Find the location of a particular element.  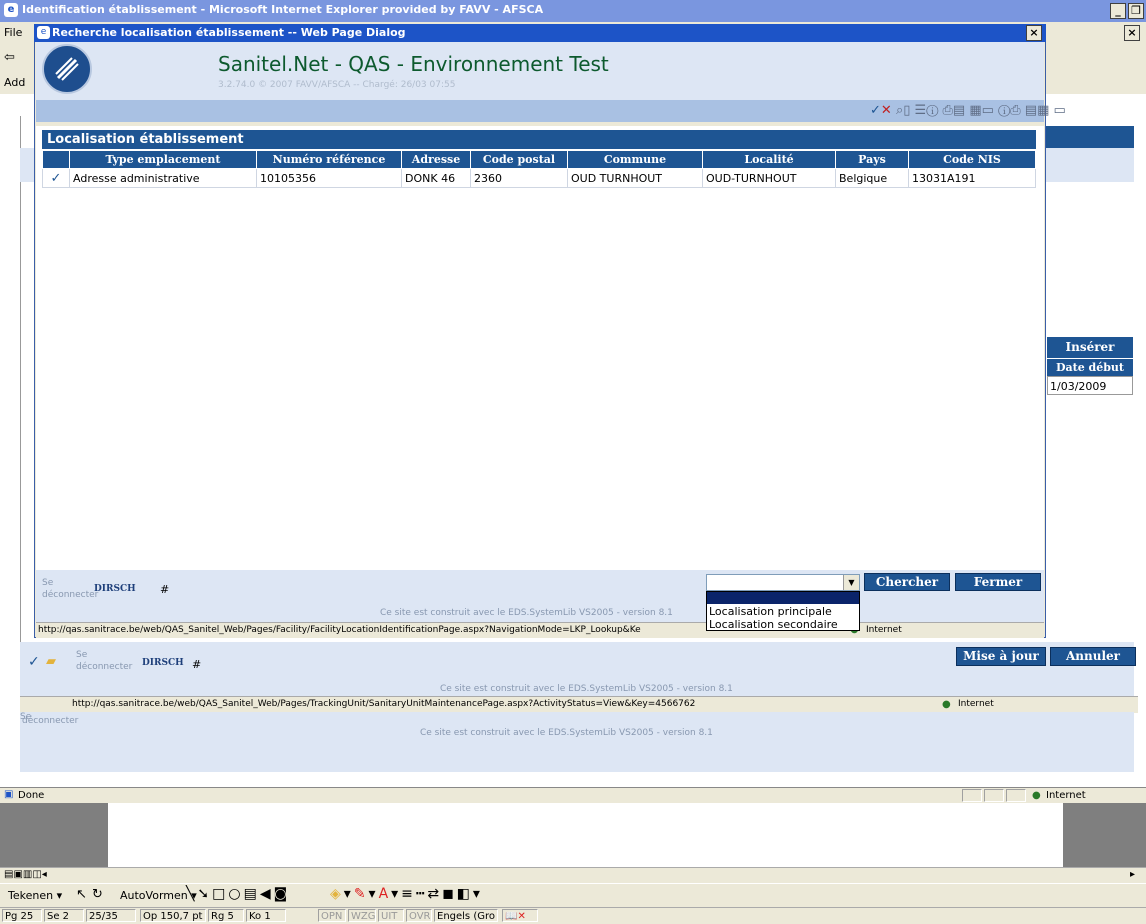

cell-type: Adresse administrative is located at coordinates (163, 178).